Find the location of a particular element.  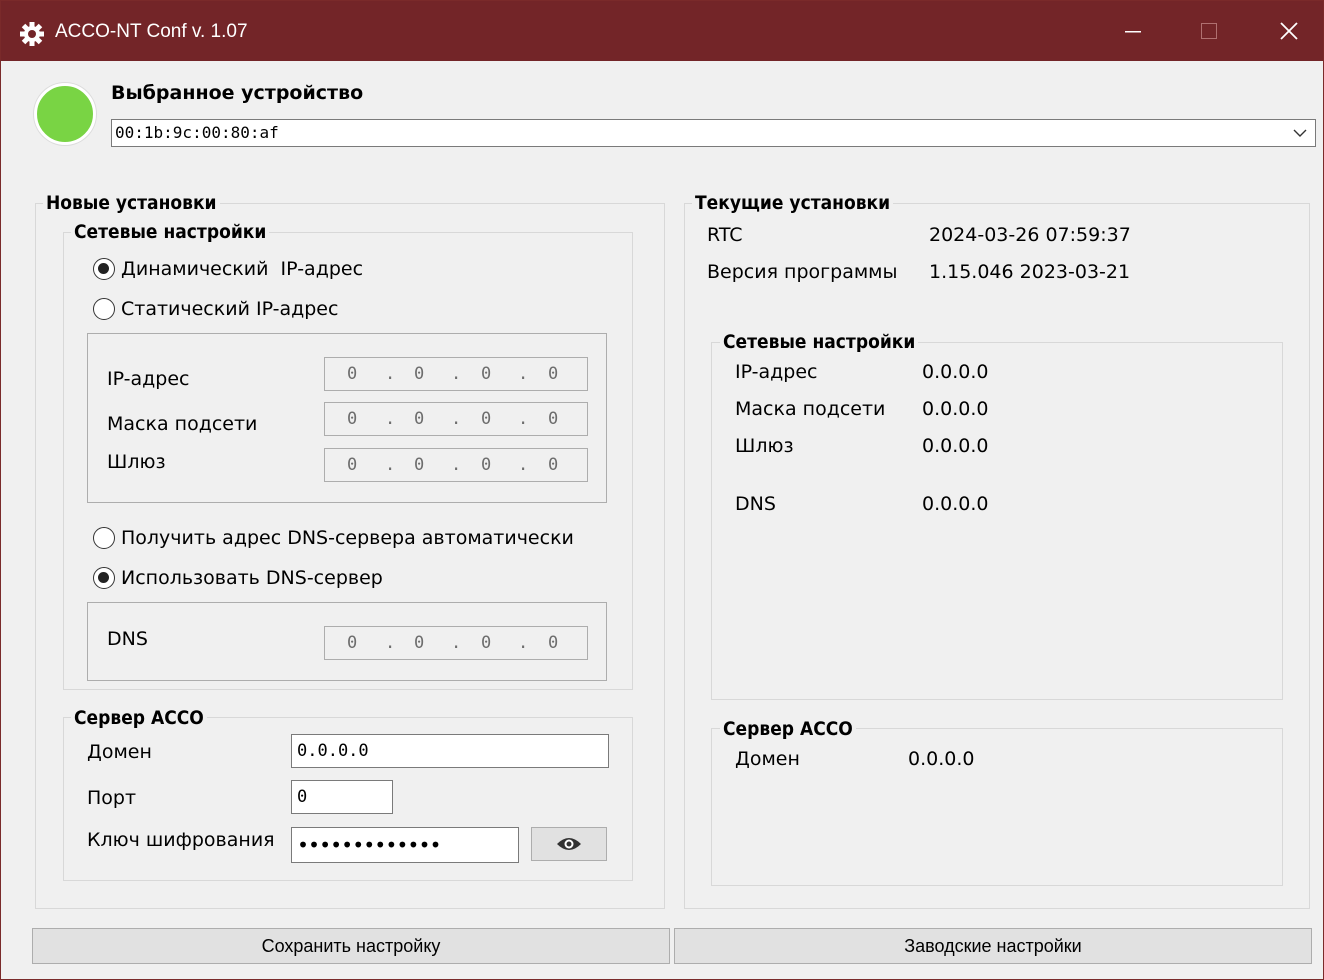

current-dns-value: 0.0.0.0 is located at coordinates (955, 504).